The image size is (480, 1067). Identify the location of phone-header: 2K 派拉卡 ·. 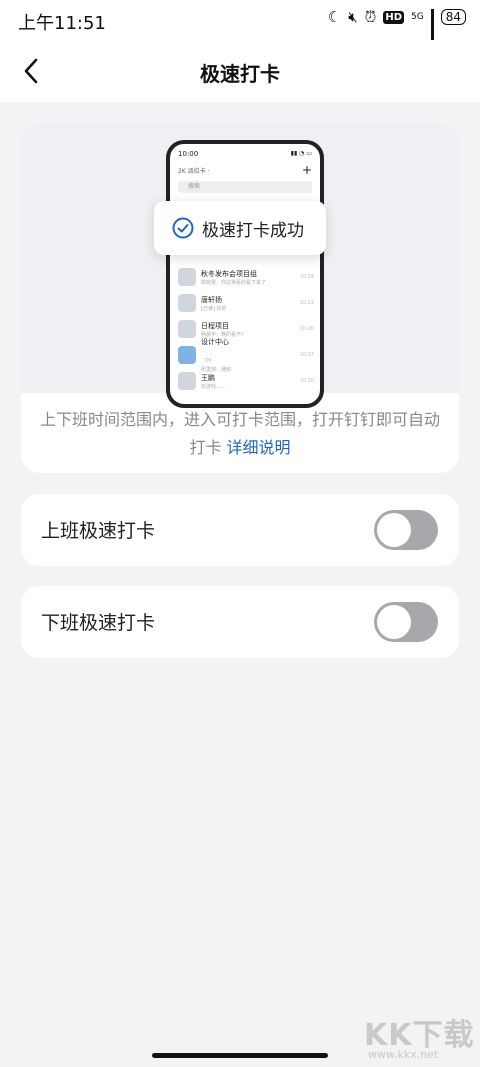
(194, 171).